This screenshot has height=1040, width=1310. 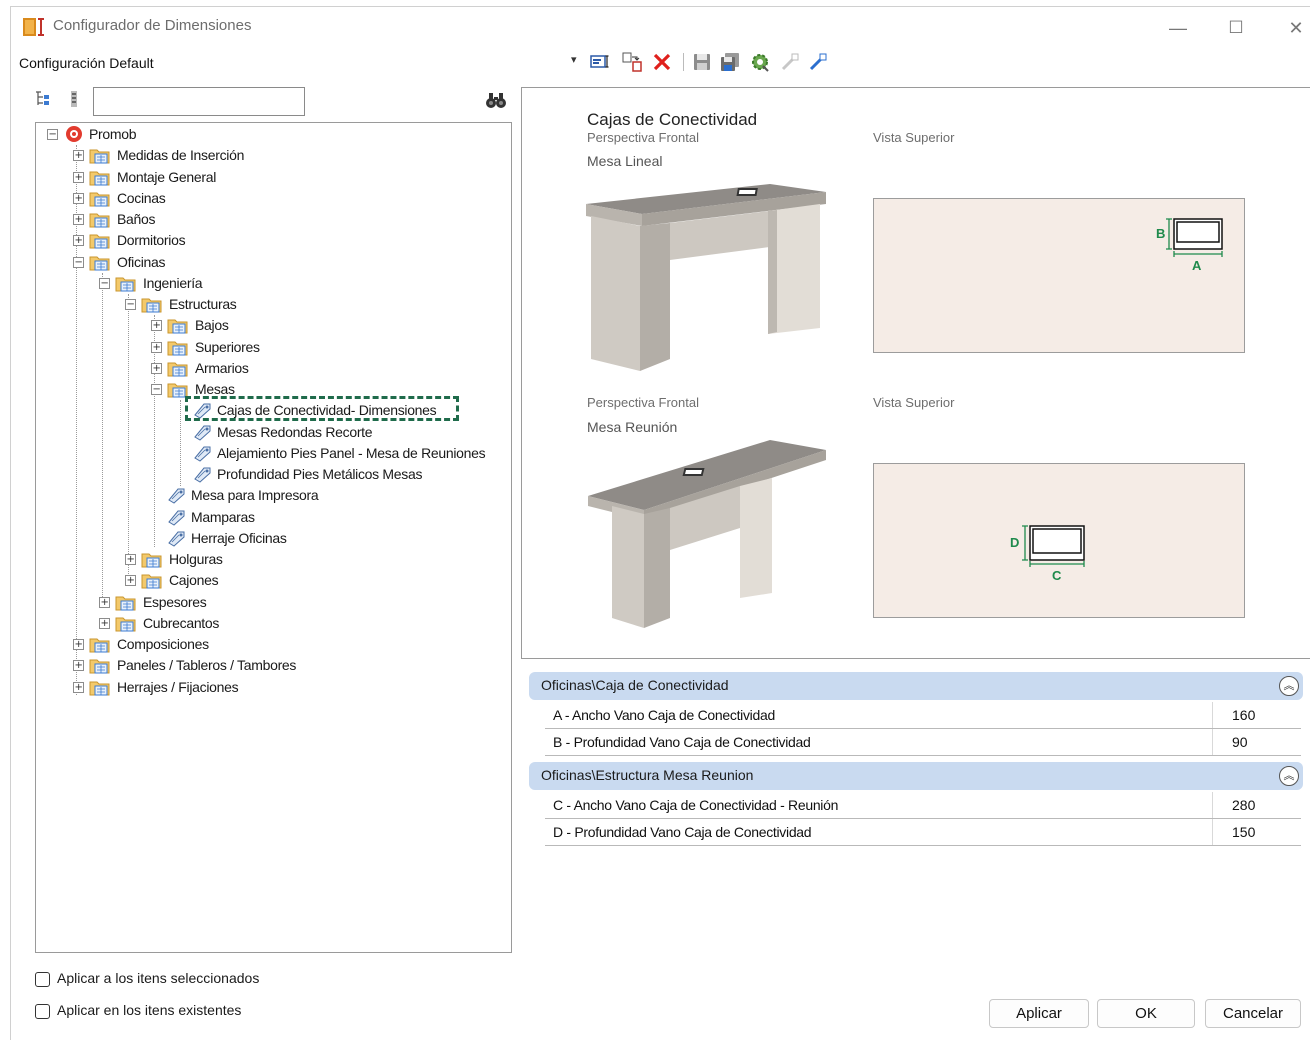 I want to click on property-value-input: 160, so click(x=1256, y=715).